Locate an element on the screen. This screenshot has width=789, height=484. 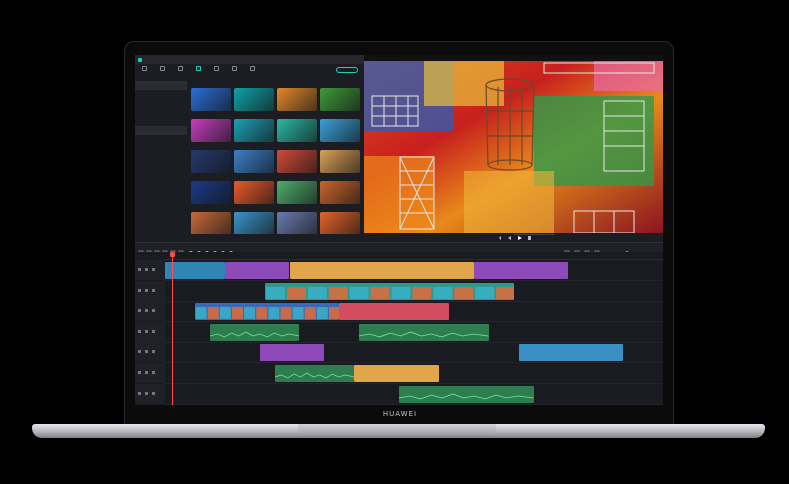
media-icon is located at coordinates (144, 68).